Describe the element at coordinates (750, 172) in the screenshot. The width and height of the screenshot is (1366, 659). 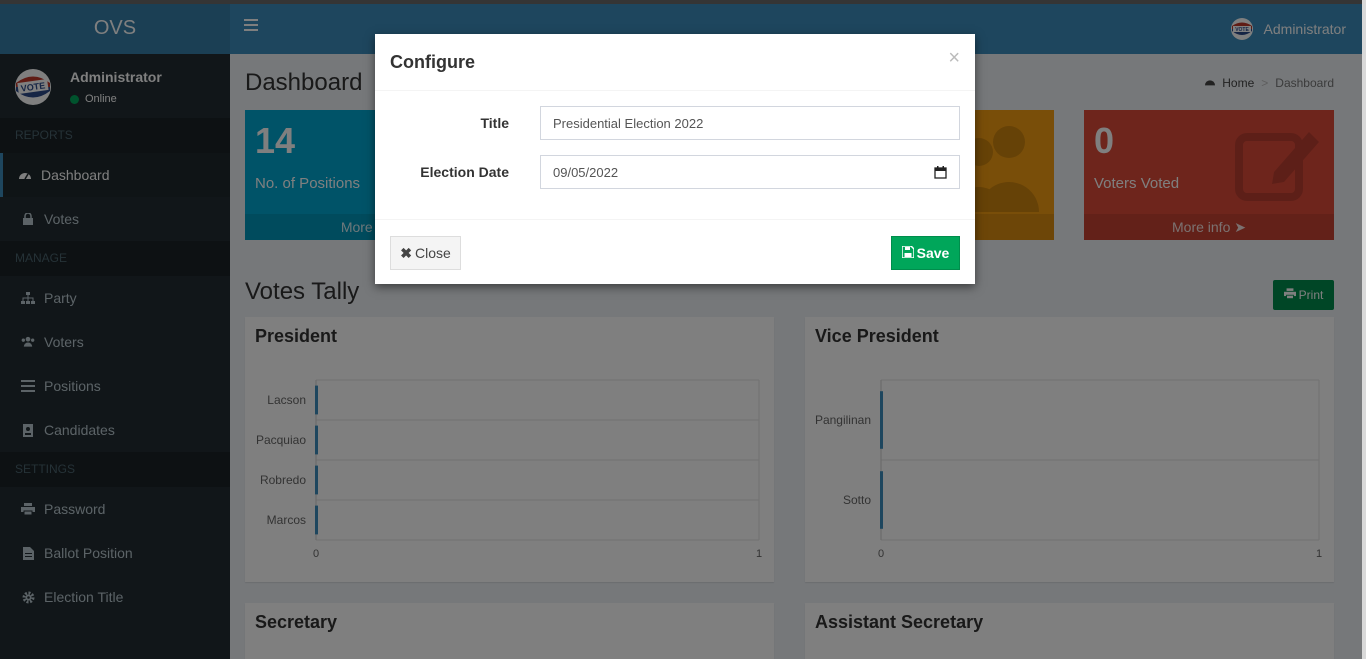
I see `election-date-input: 09/05/2022` at that location.